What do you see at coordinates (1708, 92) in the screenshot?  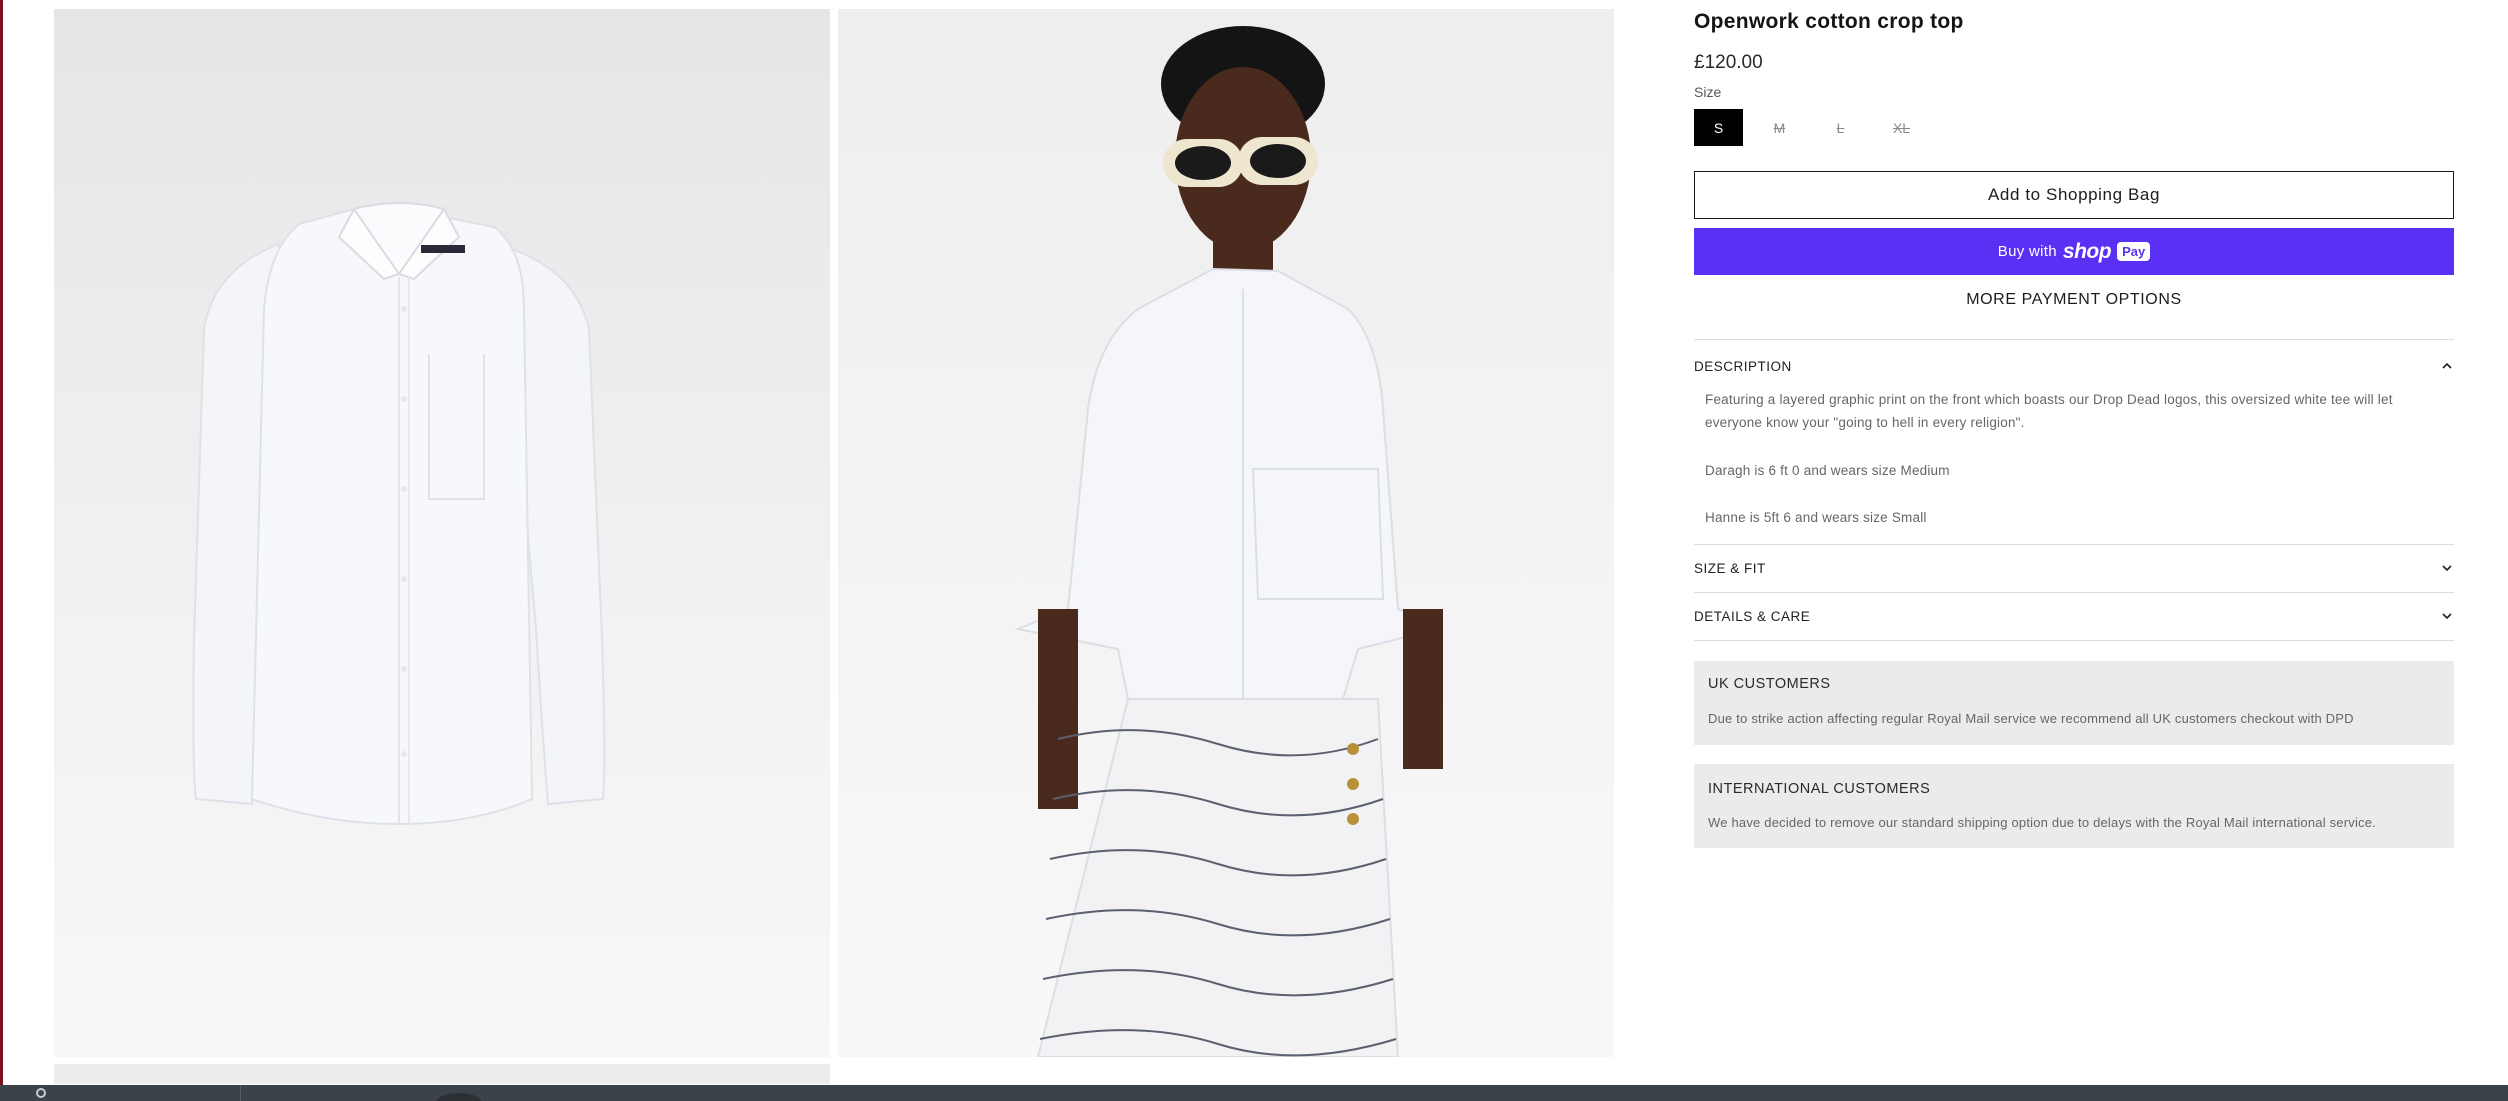 I see `size-label: Size` at bounding box center [1708, 92].